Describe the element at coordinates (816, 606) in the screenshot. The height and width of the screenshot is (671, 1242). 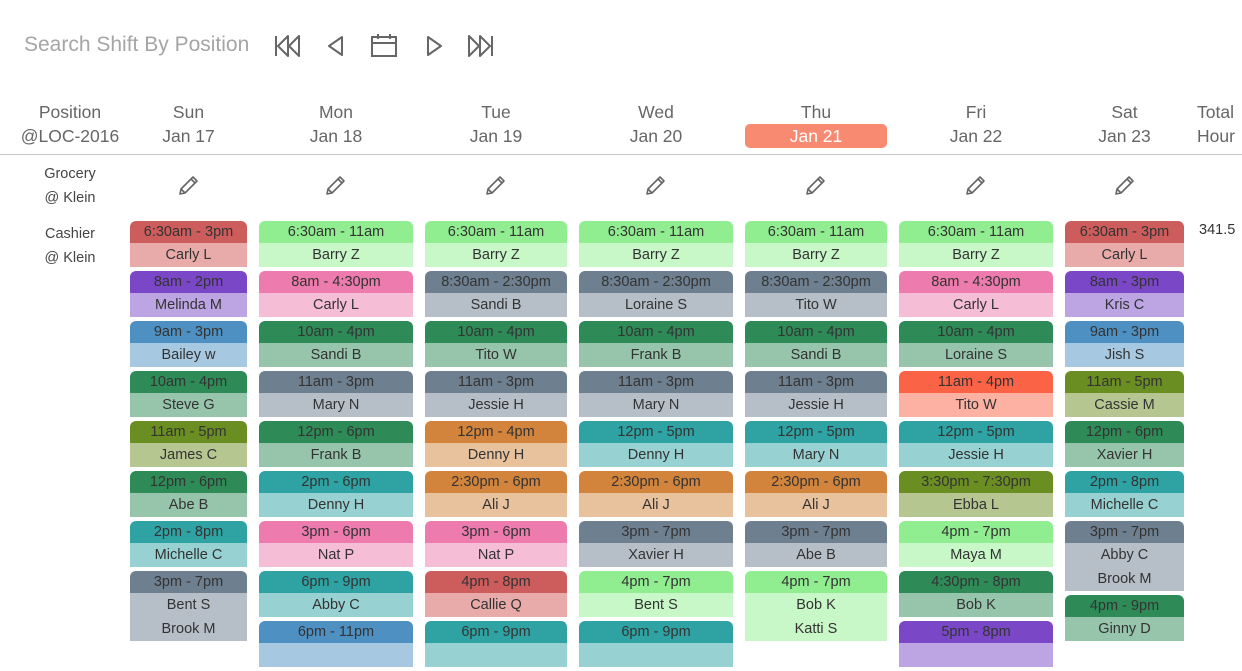
I see `shift-card: 4pm - 7pm Bob K Katti S` at that location.